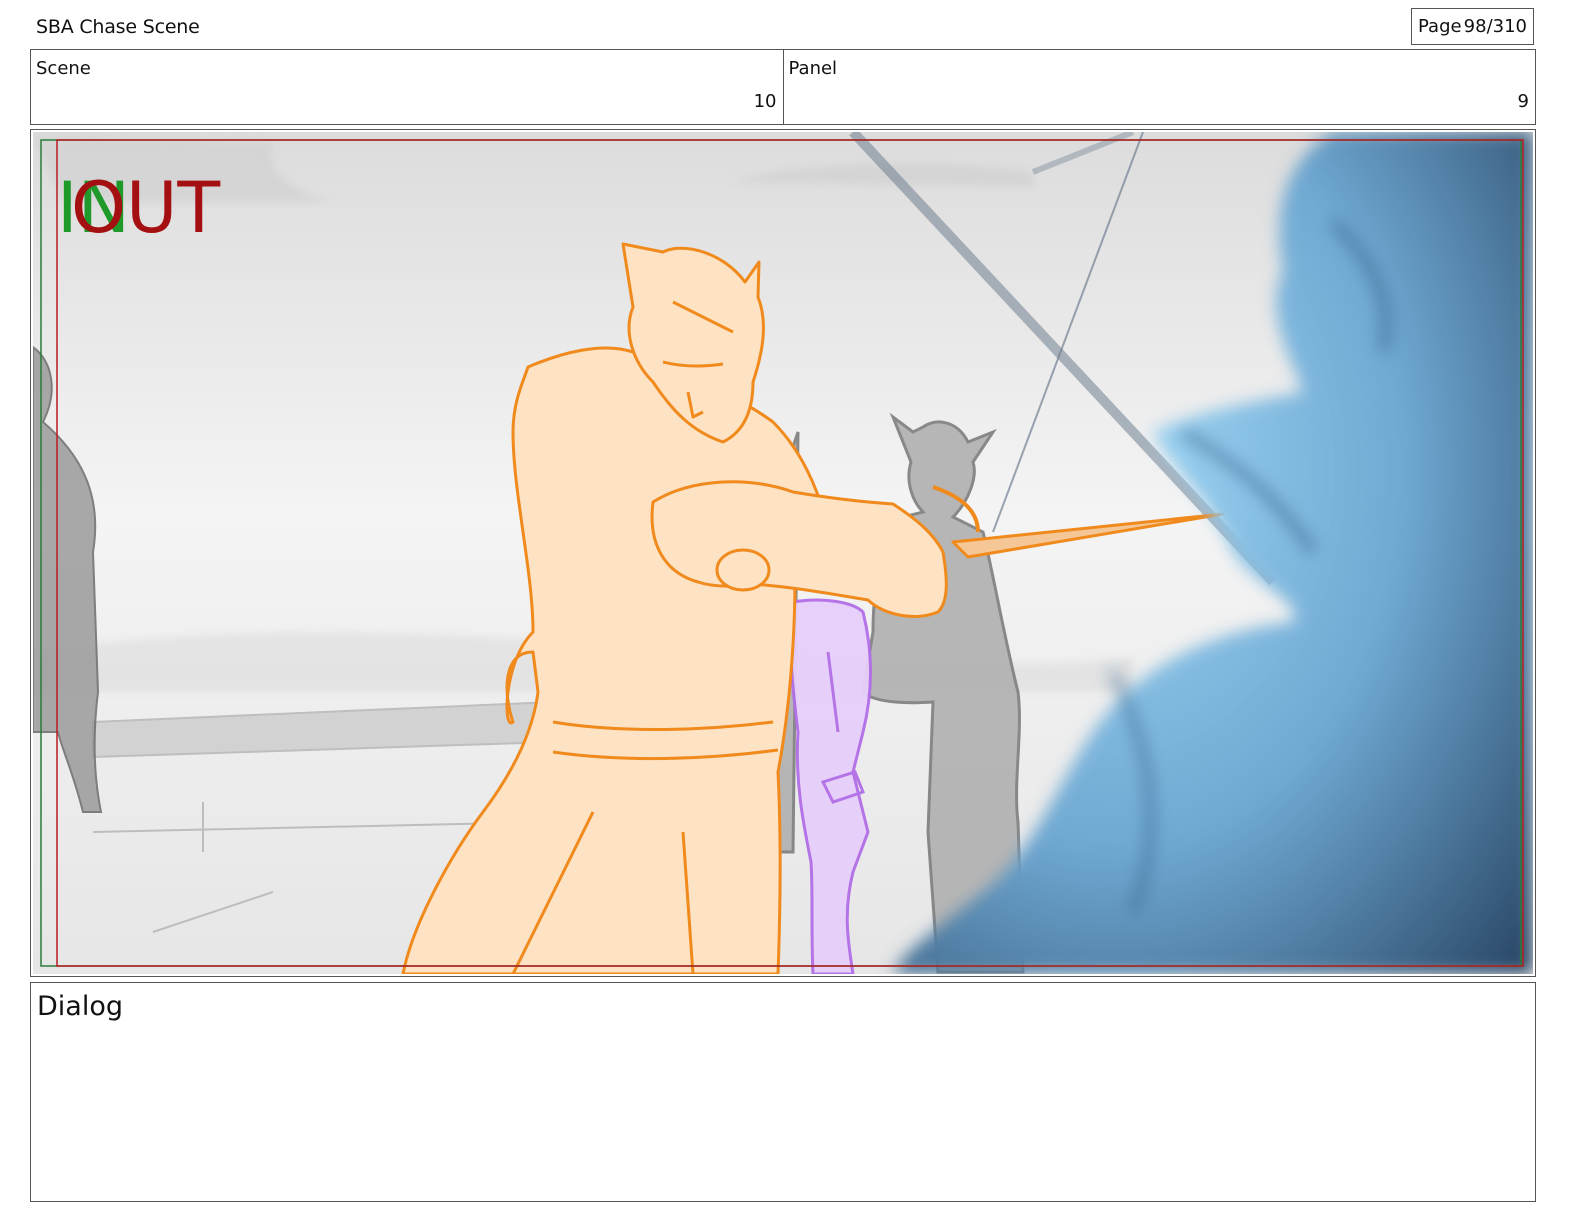  What do you see at coordinates (63, 68) in the screenshot?
I see `scene-label: Scene` at bounding box center [63, 68].